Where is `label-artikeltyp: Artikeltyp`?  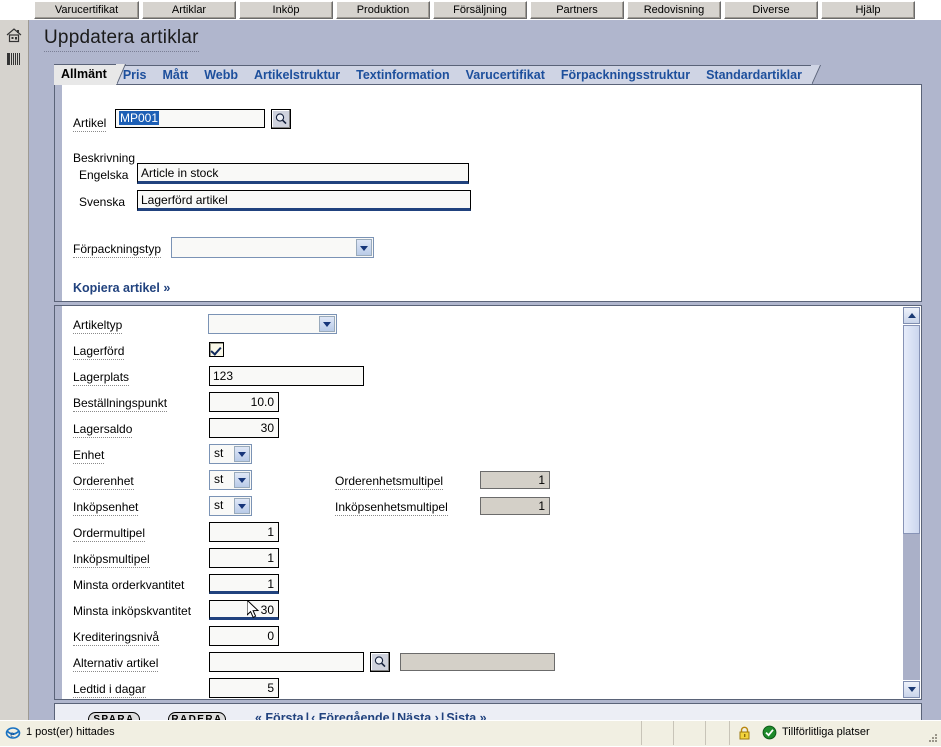
label-artikeltyp: Artikeltyp is located at coordinates (98, 326).